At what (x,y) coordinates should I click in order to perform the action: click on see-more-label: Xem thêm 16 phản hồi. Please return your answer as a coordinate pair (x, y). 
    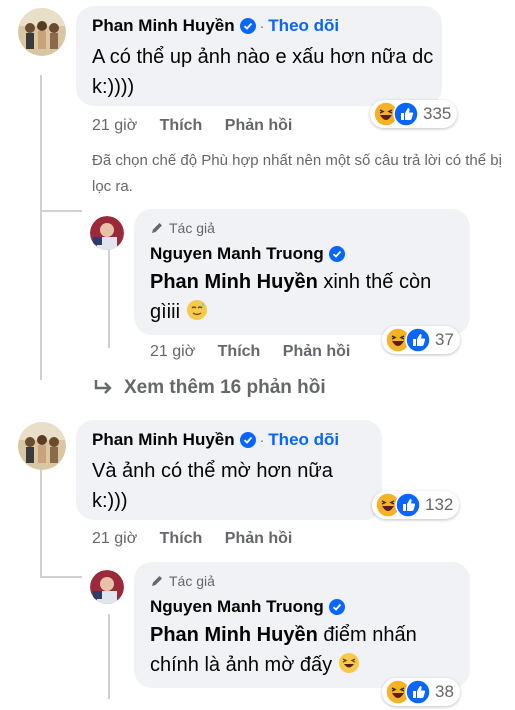
    Looking at the image, I should click on (225, 387).